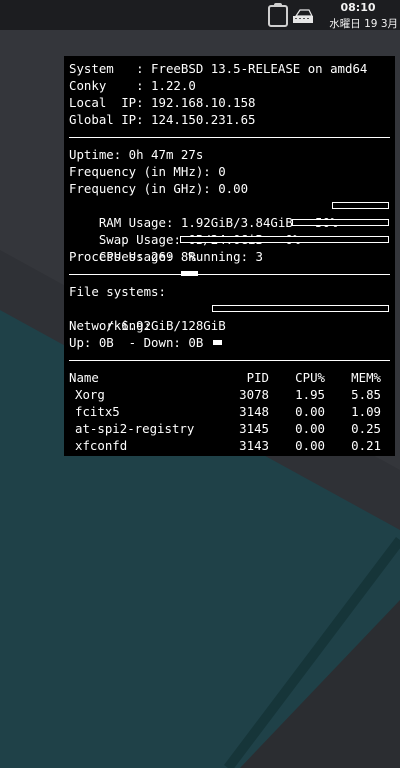  Describe the element at coordinates (162, 102) in the screenshot. I see `local-ip: Local IP: 192.168.10.158` at that location.